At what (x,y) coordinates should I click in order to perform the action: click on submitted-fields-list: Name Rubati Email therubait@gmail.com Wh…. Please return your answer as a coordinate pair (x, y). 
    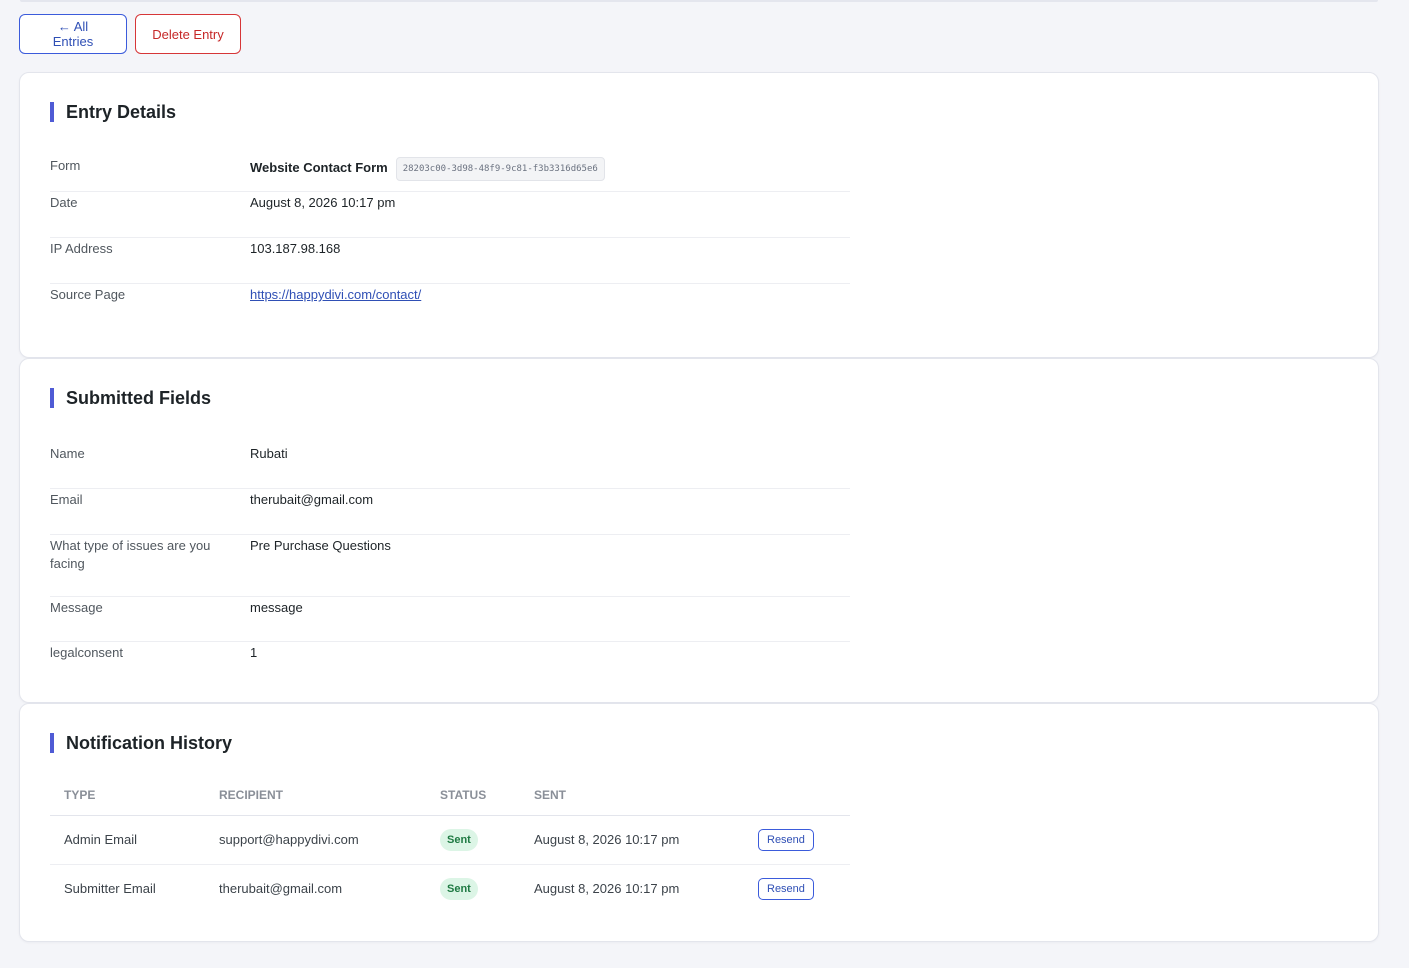
    Looking at the image, I should click on (450, 562).